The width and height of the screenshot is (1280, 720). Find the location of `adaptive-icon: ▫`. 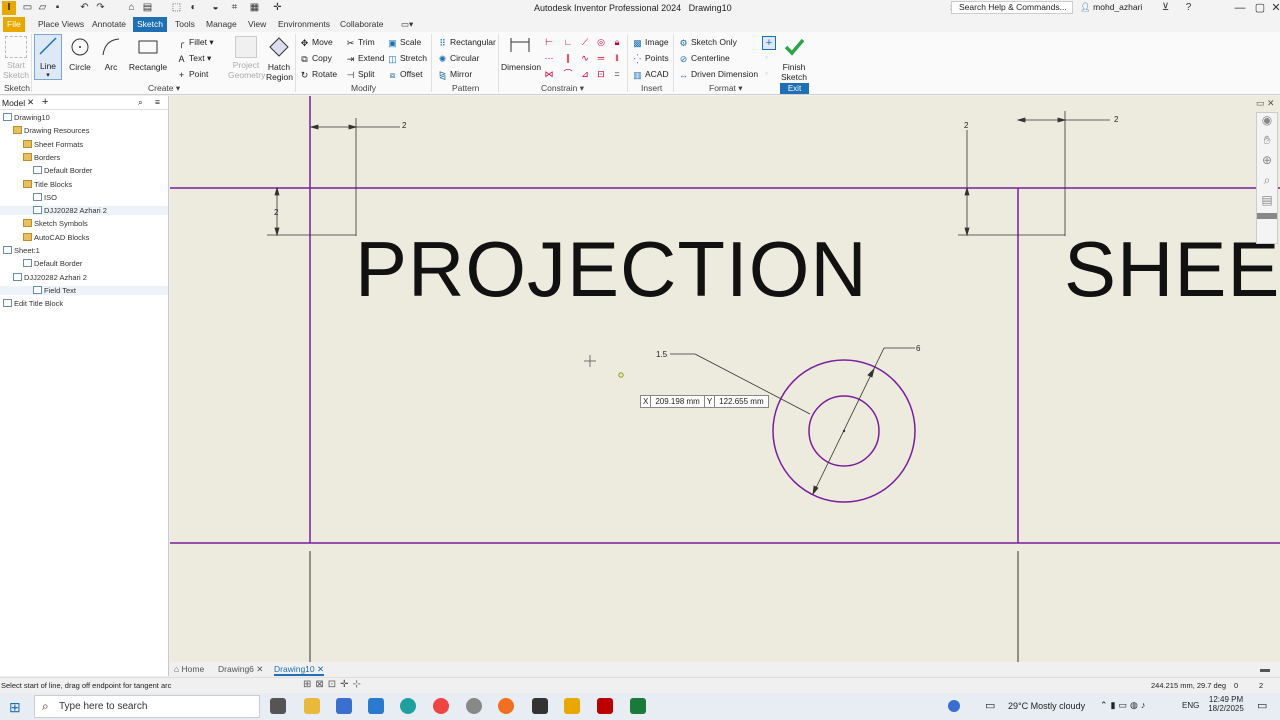

adaptive-icon: ▫ is located at coordinates (769, 73).